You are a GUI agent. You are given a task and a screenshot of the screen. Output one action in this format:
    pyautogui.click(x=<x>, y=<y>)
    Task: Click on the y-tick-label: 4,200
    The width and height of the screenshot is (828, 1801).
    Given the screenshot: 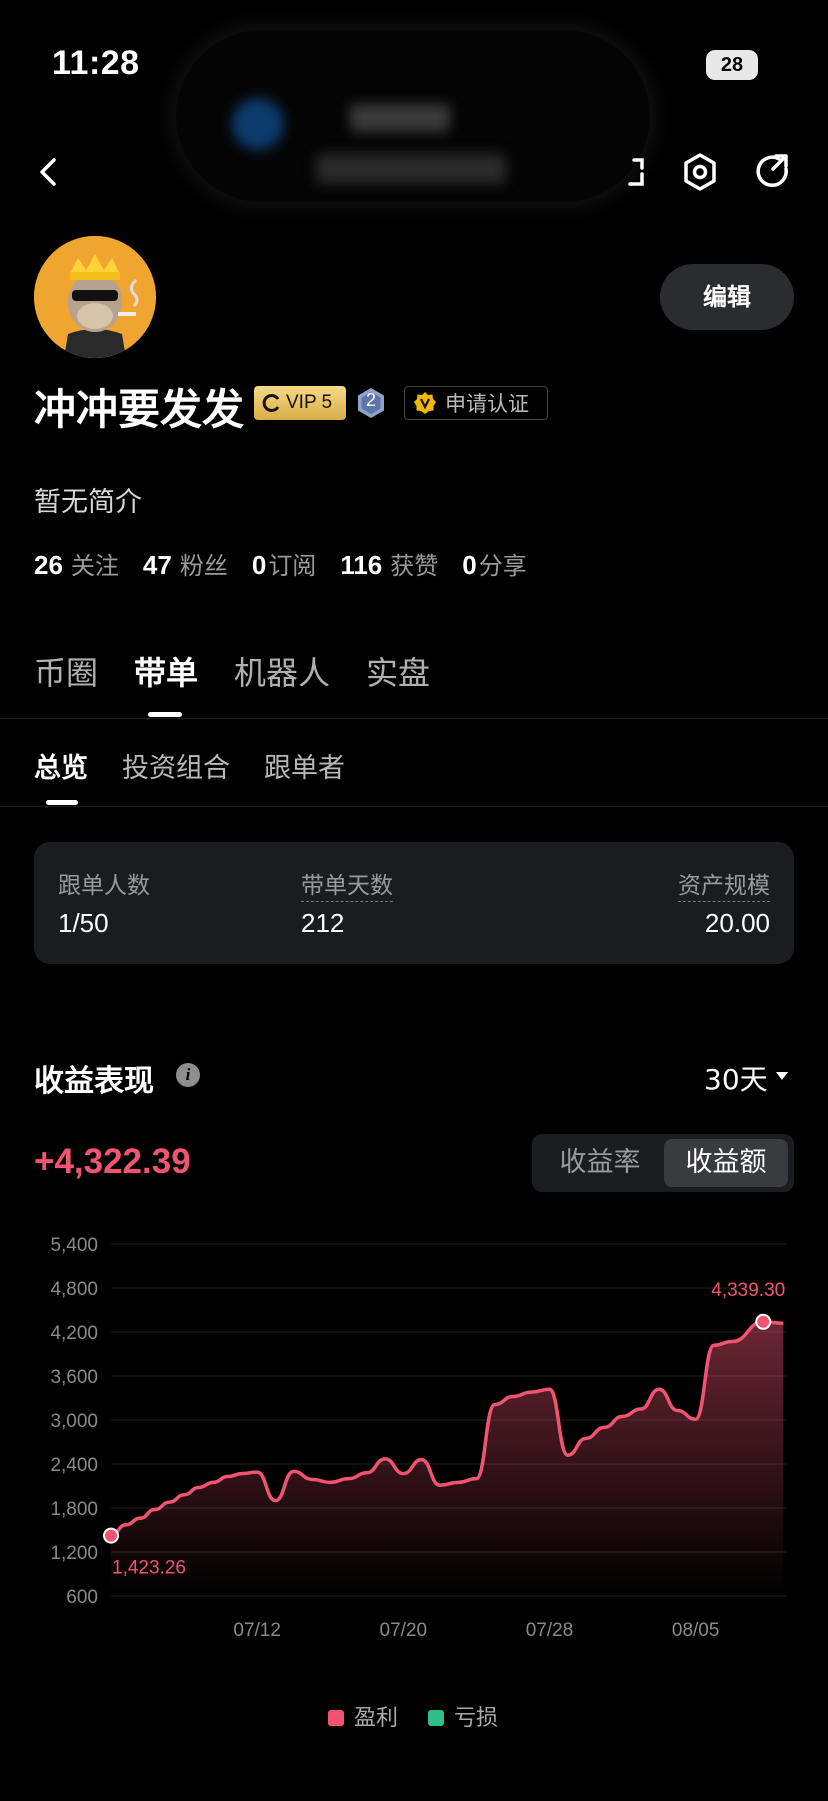 What is the action you would take?
    pyautogui.click(x=74, y=1333)
    